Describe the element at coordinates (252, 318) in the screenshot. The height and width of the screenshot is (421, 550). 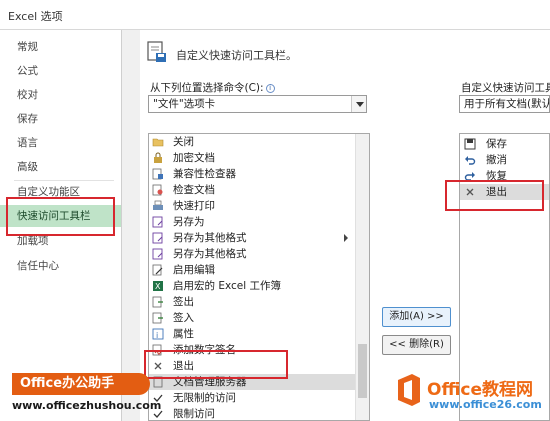
I see `list-item: 签入` at that location.